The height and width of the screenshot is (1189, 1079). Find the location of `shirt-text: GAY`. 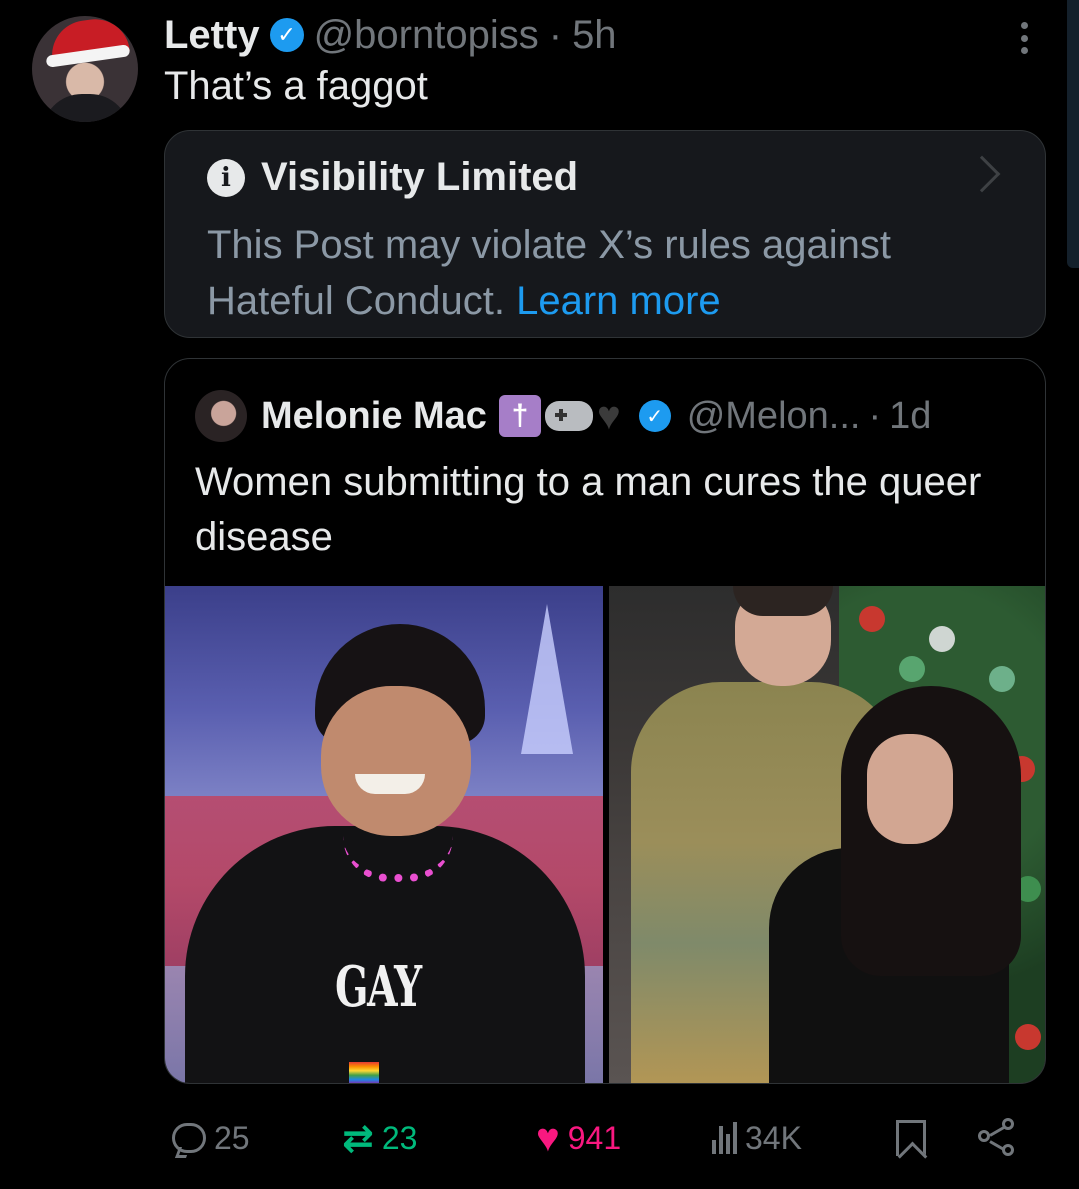

shirt-text: GAY is located at coordinates (378, 987).